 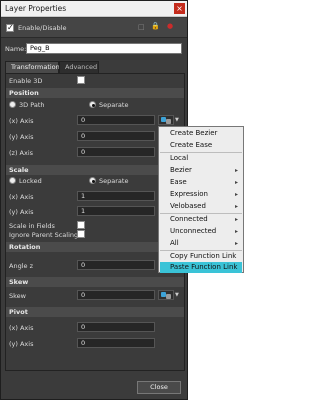 What do you see at coordinates (116, 295) in the screenshot?
I see `skew-field: 0` at bounding box center [116, 295].